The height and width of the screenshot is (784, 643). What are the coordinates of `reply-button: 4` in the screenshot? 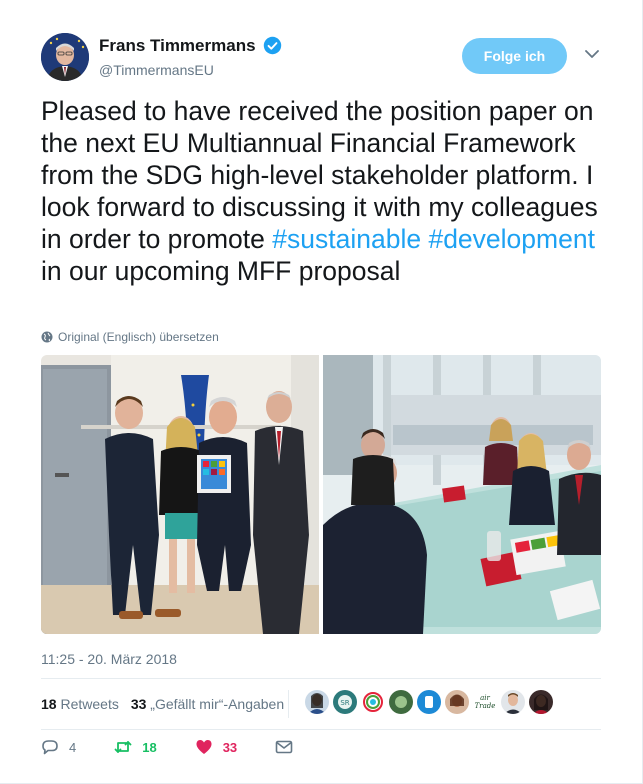 It's located at (58, 747).